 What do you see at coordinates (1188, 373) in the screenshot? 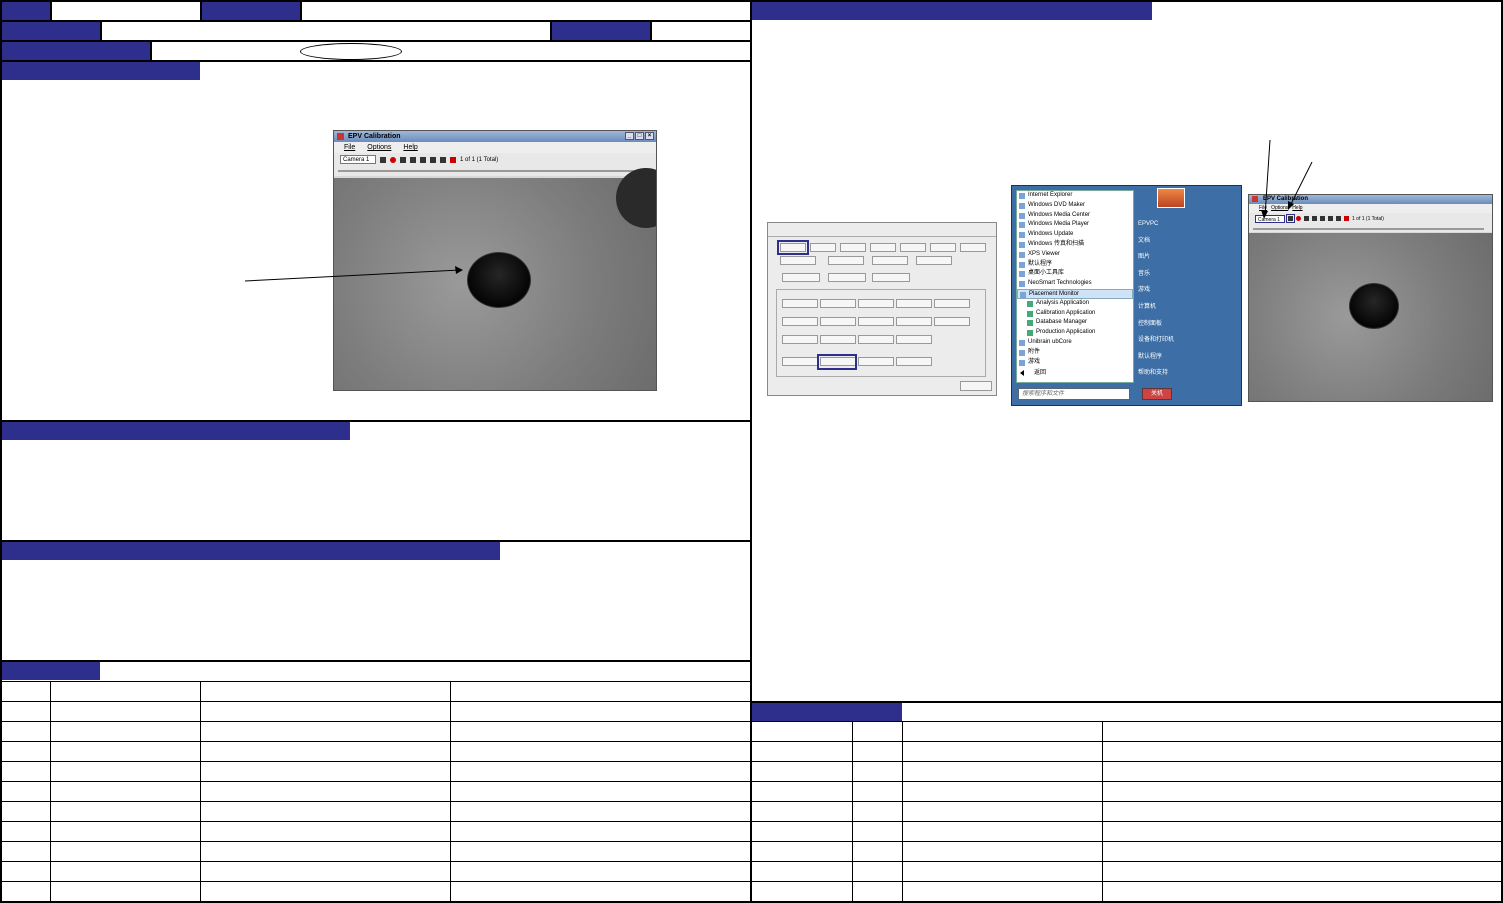
I see `start-menu-link: 帮助和支持` at bounding box center [1188, 373].